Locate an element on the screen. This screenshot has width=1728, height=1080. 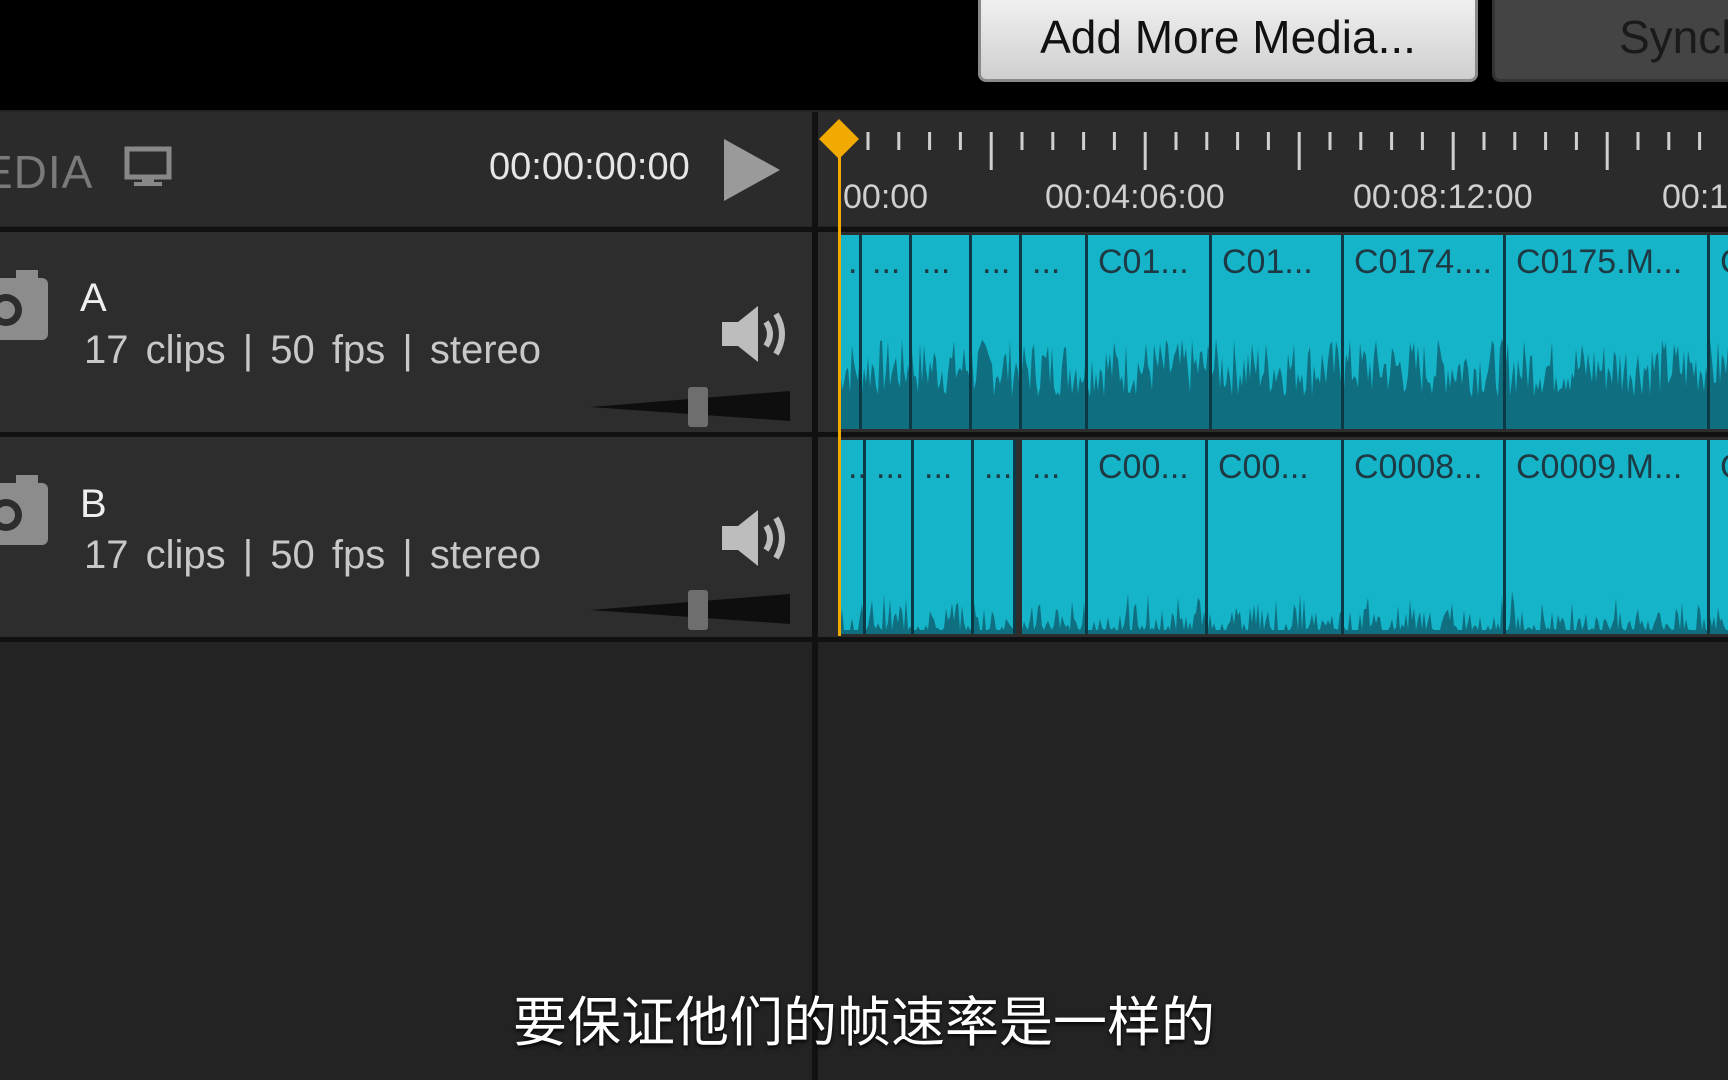
ruler-label: 00:1 is located at coordinates (1695, 197).